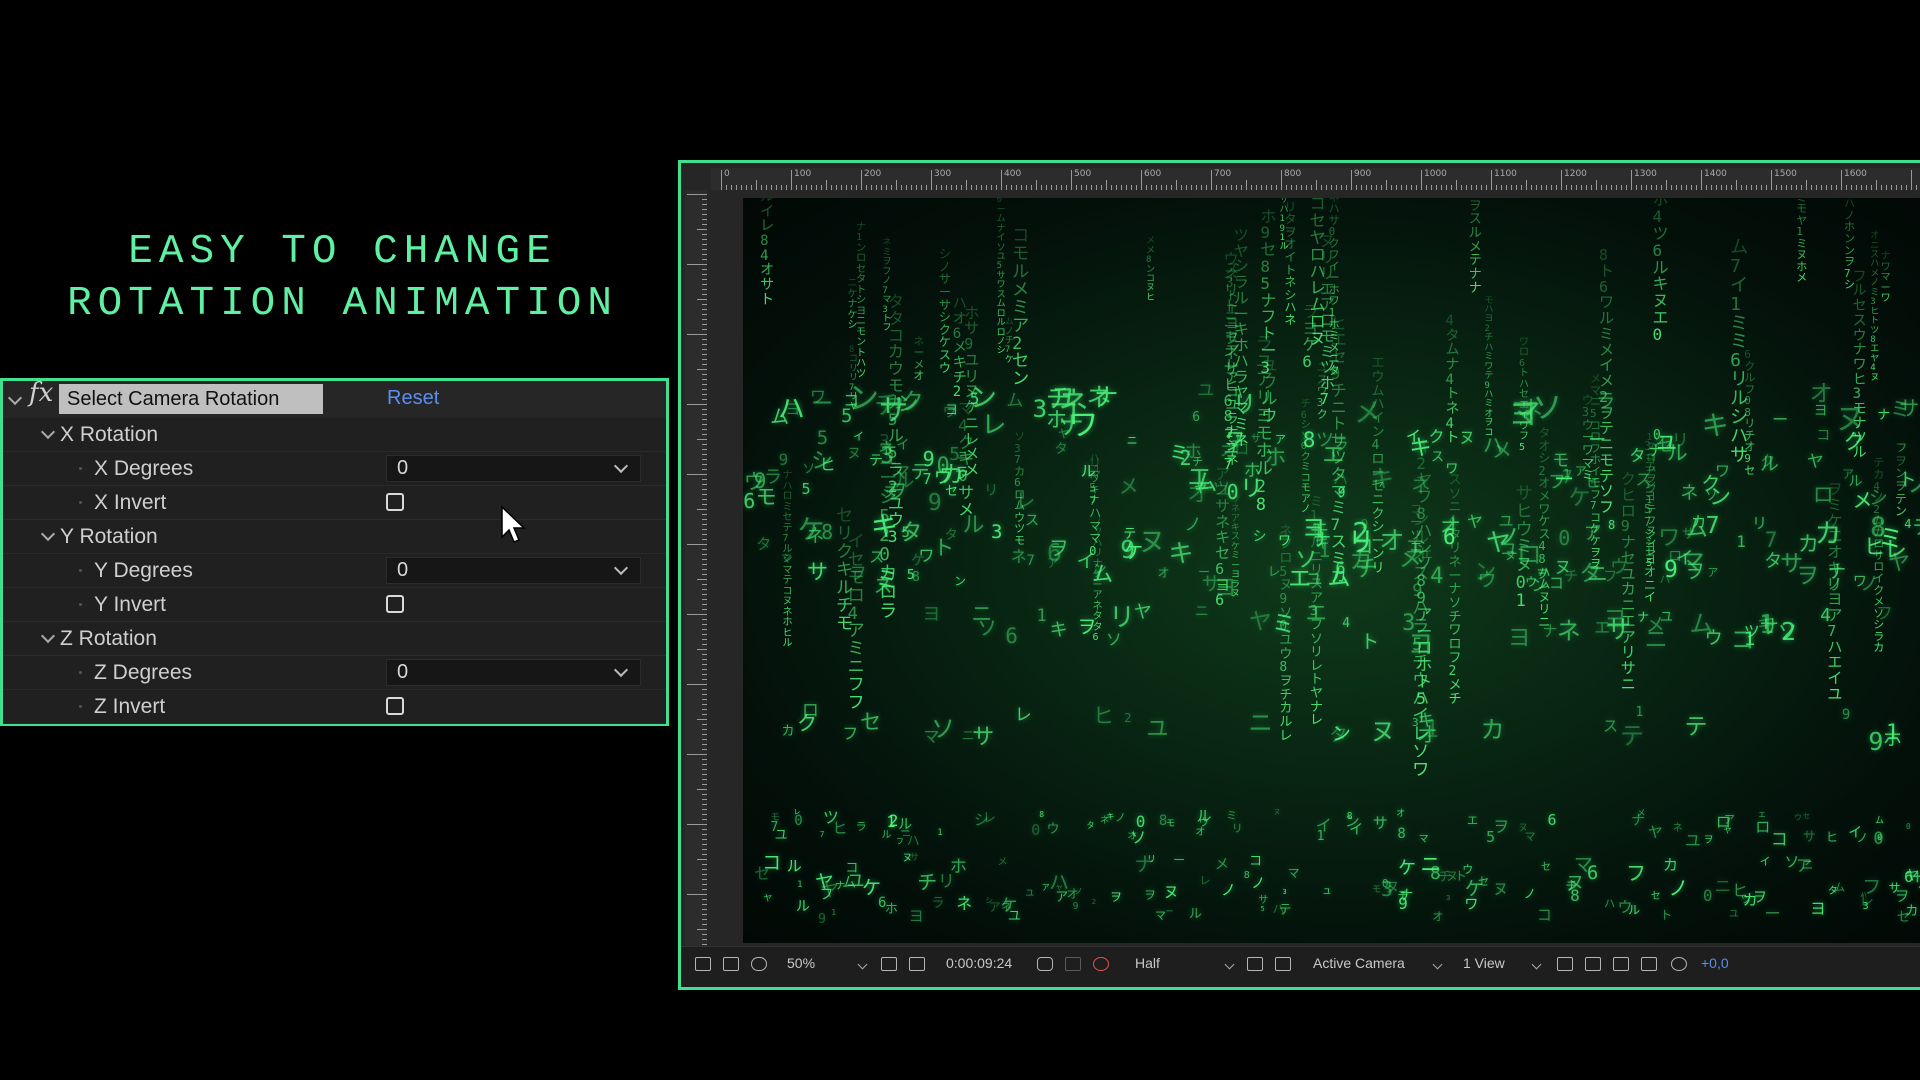 This screenshot has height=1080, width=1920. Describe the element at coordinates (334, 435) in the screenshot. I see `group-row-x-rotation: X Rotation` at that location.